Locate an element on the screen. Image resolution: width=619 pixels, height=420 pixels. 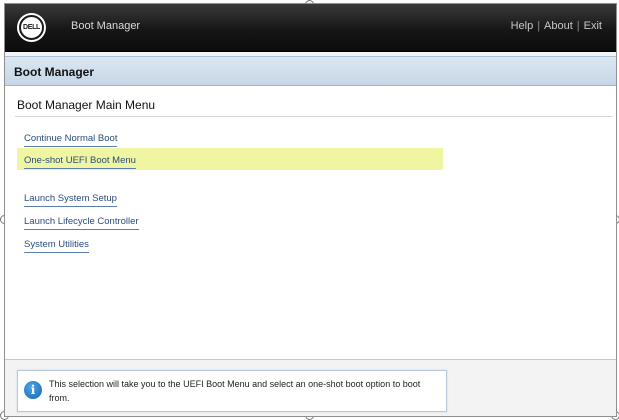
info-icon: i is located at coordinates (33, 390).